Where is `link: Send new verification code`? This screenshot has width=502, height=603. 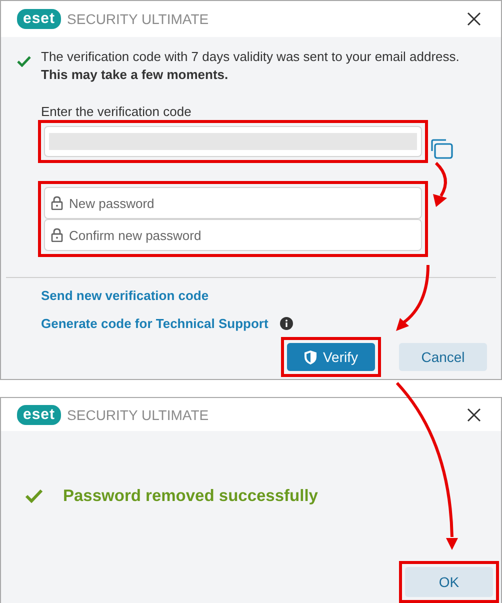 link: Send new verification code is located at coordinates (125, 295).